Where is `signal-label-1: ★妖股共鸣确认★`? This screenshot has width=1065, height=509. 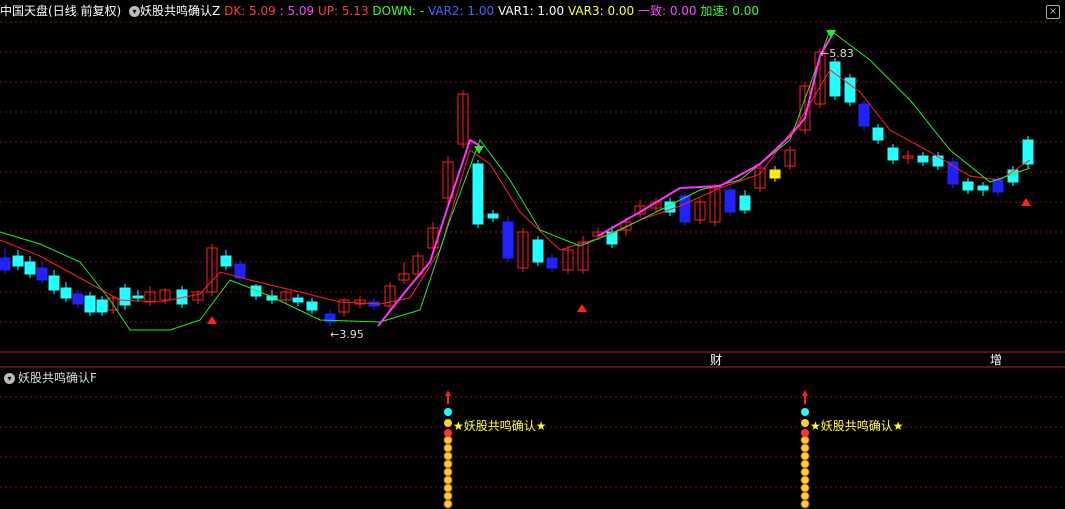
signal-label-1: ★妖股共鸣确认★ is located at coordinates (500, 426).